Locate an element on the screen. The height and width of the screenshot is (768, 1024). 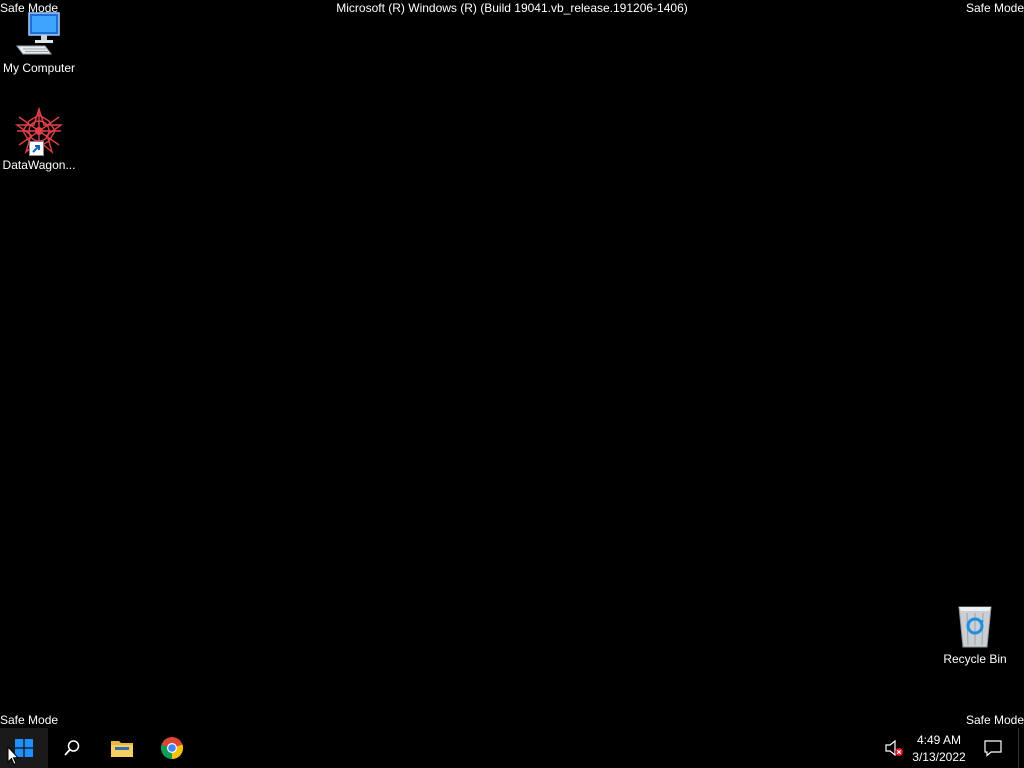
search-button is located at coordinates (72, 748).